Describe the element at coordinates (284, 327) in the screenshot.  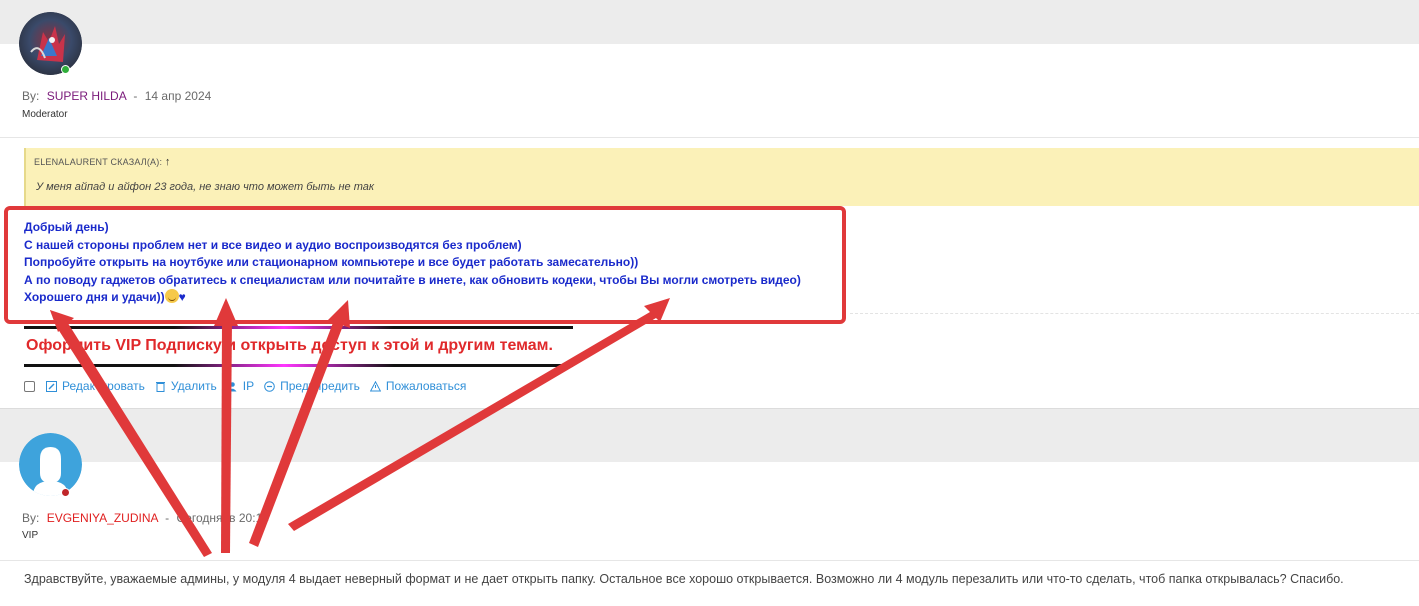
I see `banner-glow-top` at that location.